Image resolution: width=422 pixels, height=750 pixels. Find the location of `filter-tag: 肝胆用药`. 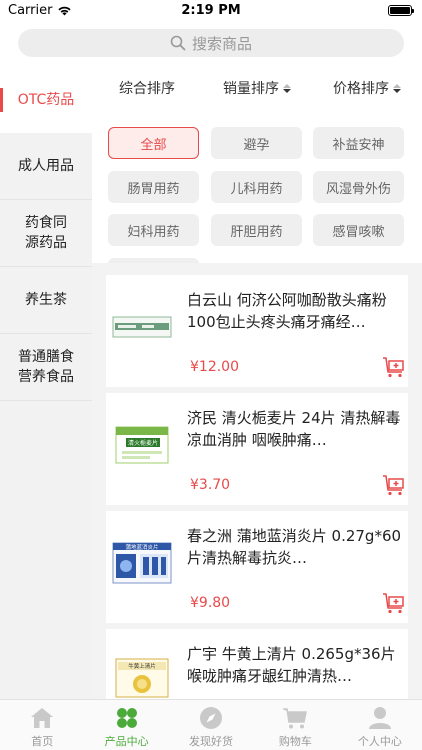

filter-tag: 肝胆用药 is located at coordinates (256, 230).